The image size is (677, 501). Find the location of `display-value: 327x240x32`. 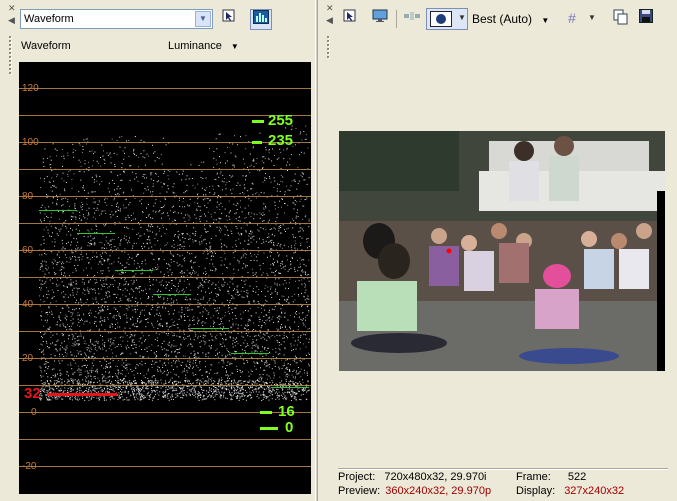

display-value: 327x240x32 is located at coordinates (594, 491).